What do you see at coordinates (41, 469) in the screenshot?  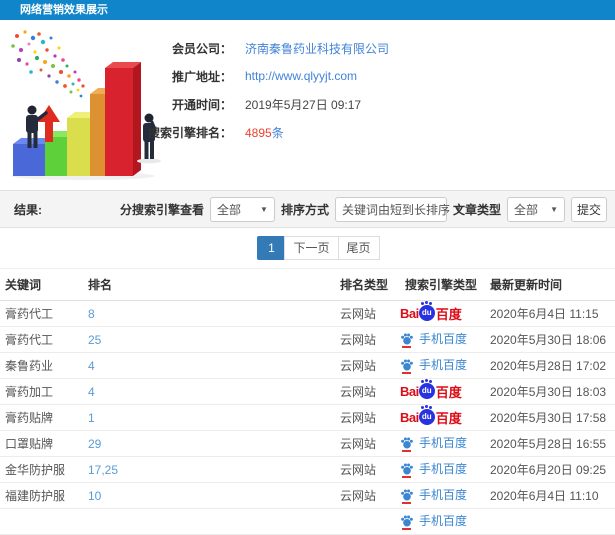 I see `keyword-cell: 金华防护服` at bounding box center [41, 469].